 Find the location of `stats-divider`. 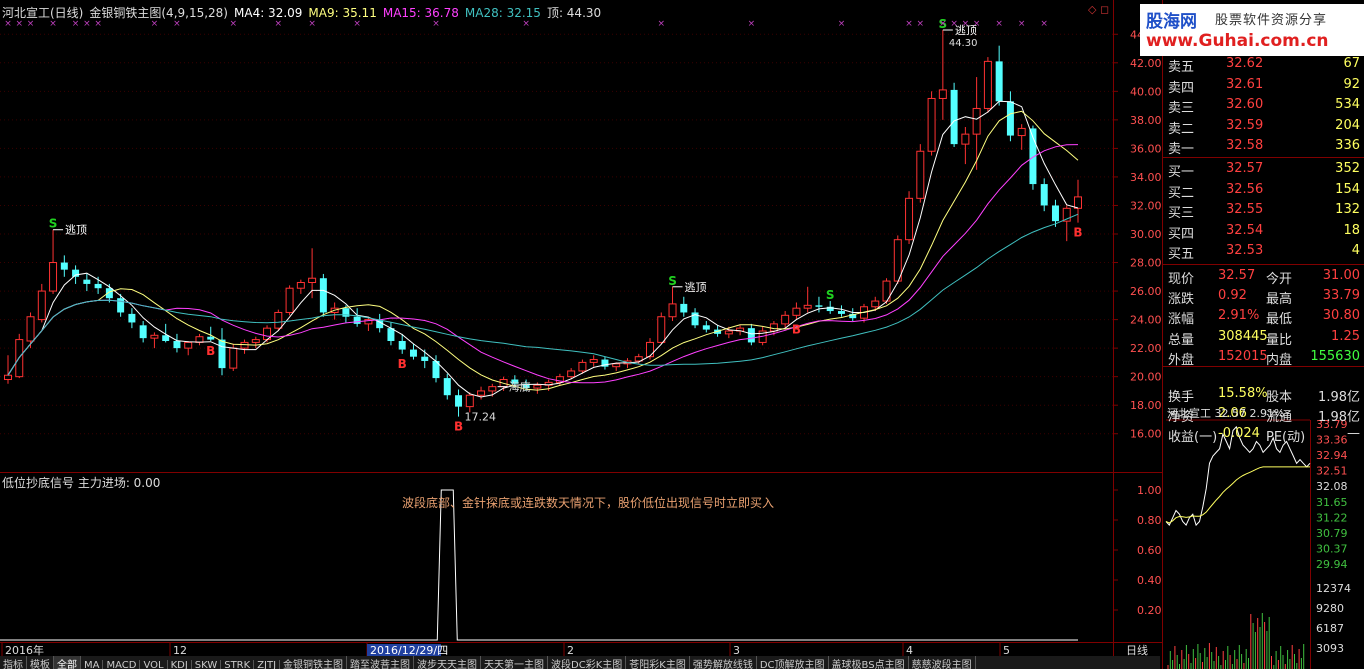

stats-divider is located at coordinates (1263, 366).